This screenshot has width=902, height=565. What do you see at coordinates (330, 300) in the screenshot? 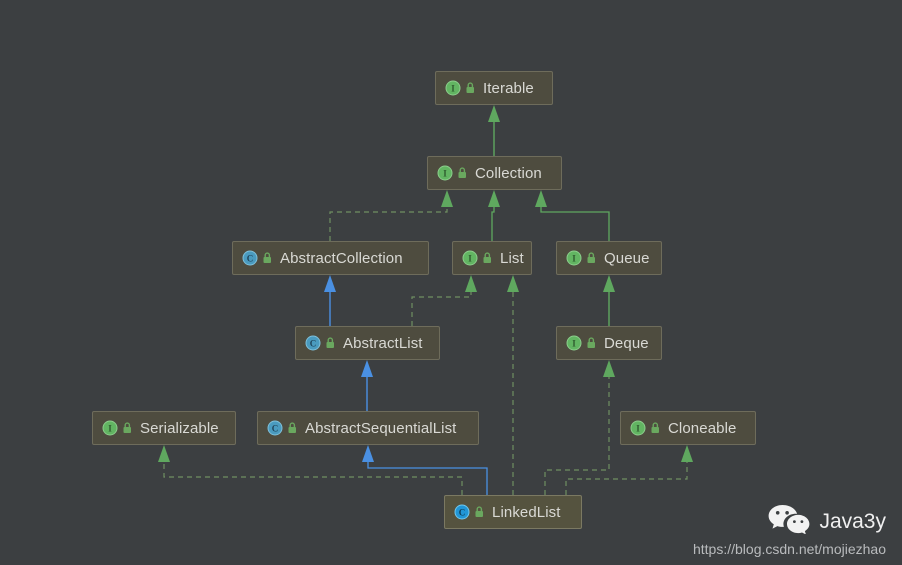
I see `edge-abstractlist-extends-abstractcollection` at bounding box center [330, 300].